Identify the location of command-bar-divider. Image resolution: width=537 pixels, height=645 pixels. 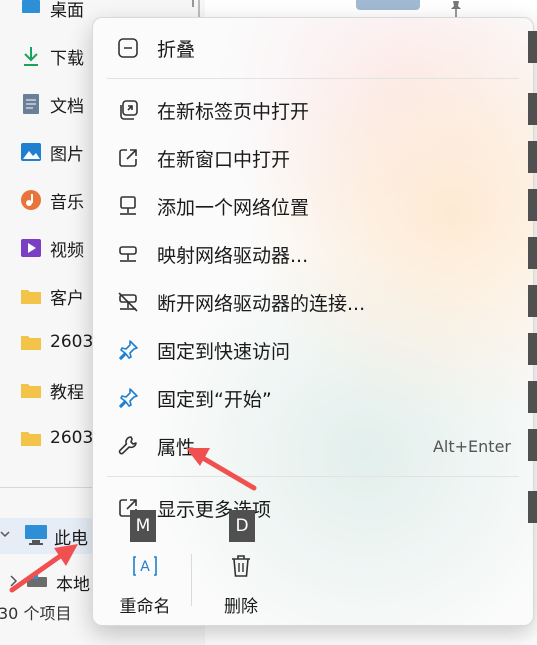
(191, 580).